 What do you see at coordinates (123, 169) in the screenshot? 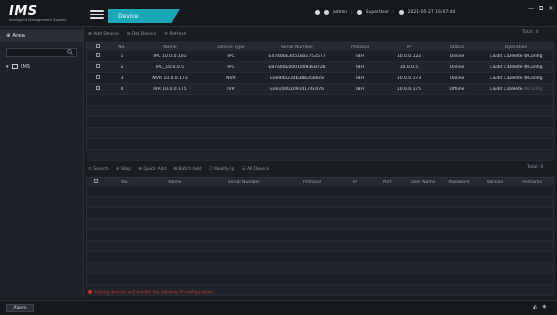
I see `stop-button: ⊘ Stop` at bounding box center [123, 169].